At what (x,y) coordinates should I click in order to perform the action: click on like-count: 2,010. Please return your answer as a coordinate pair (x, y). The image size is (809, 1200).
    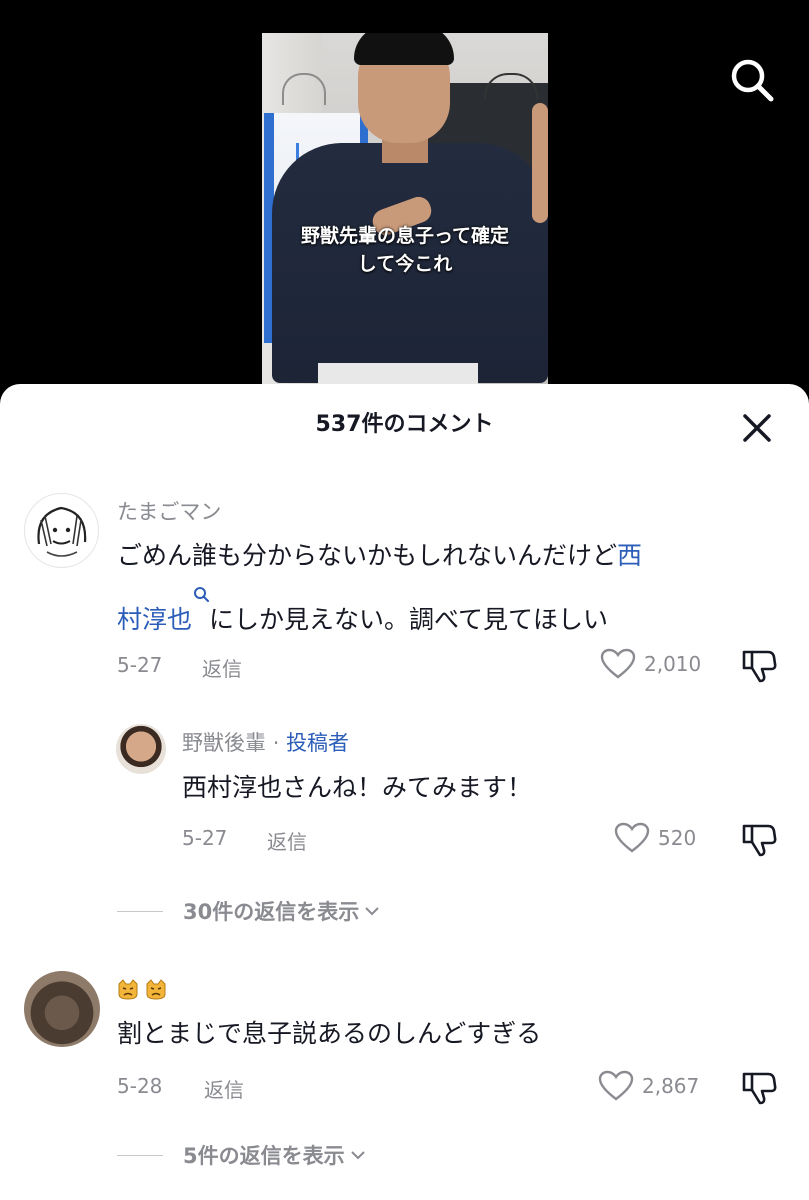
    Looking at the image, I should click on (673, 664).